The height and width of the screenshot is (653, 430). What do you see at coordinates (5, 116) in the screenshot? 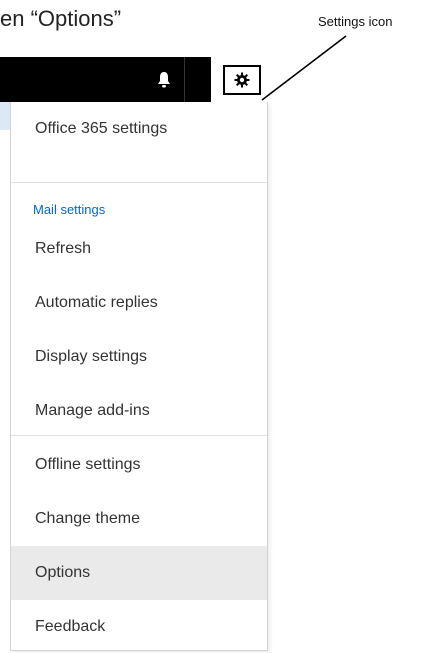
I see `page-background-strip` at bounding box center [5, 116].